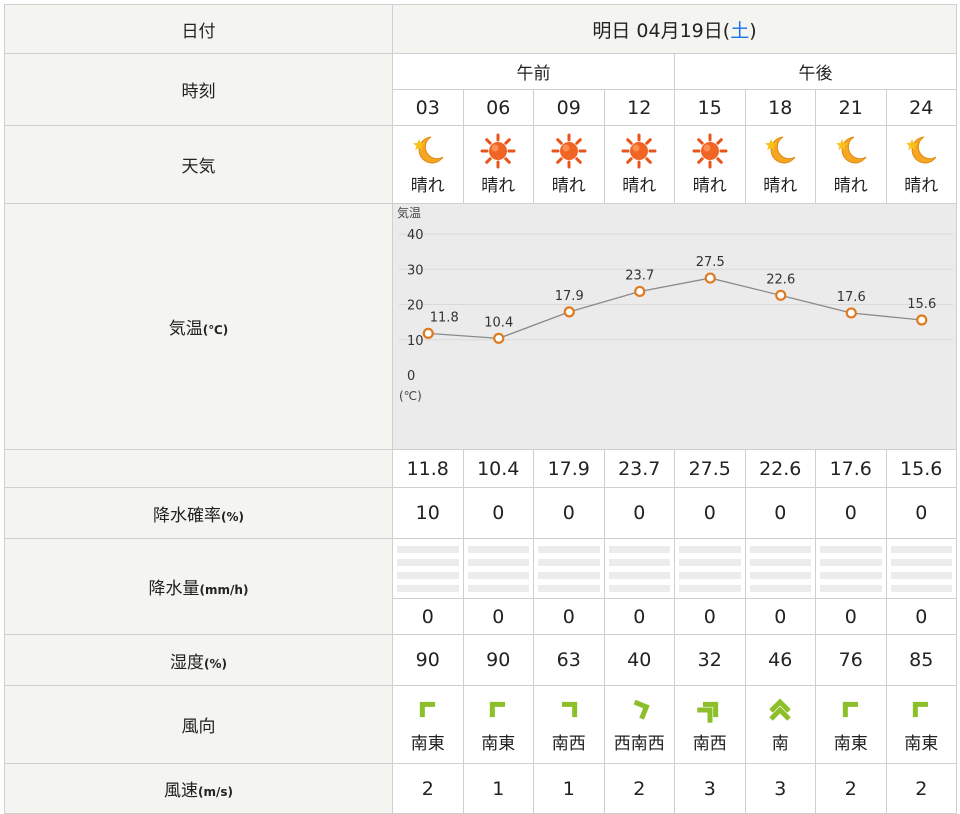 The image size is (960, 814). What do you see at coordinates (639, 744) in the screenshot?
I see `wind-dir-label: 西南西` at bounding box center [639, 744].